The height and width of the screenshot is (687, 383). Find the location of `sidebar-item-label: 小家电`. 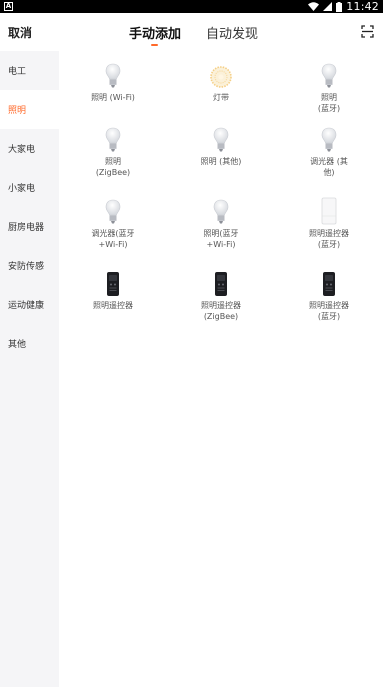

sidebar-item-label: 小家电 is located at coordinates (22, 189).